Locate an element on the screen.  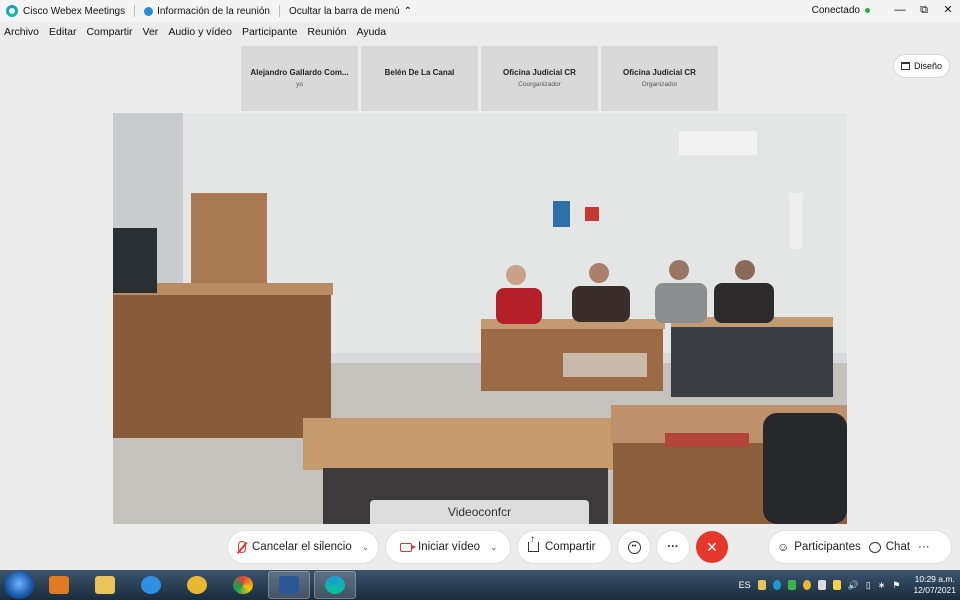
participant-tile: Oficina Judicial CR Organizador is located at coordinates (659, 78).